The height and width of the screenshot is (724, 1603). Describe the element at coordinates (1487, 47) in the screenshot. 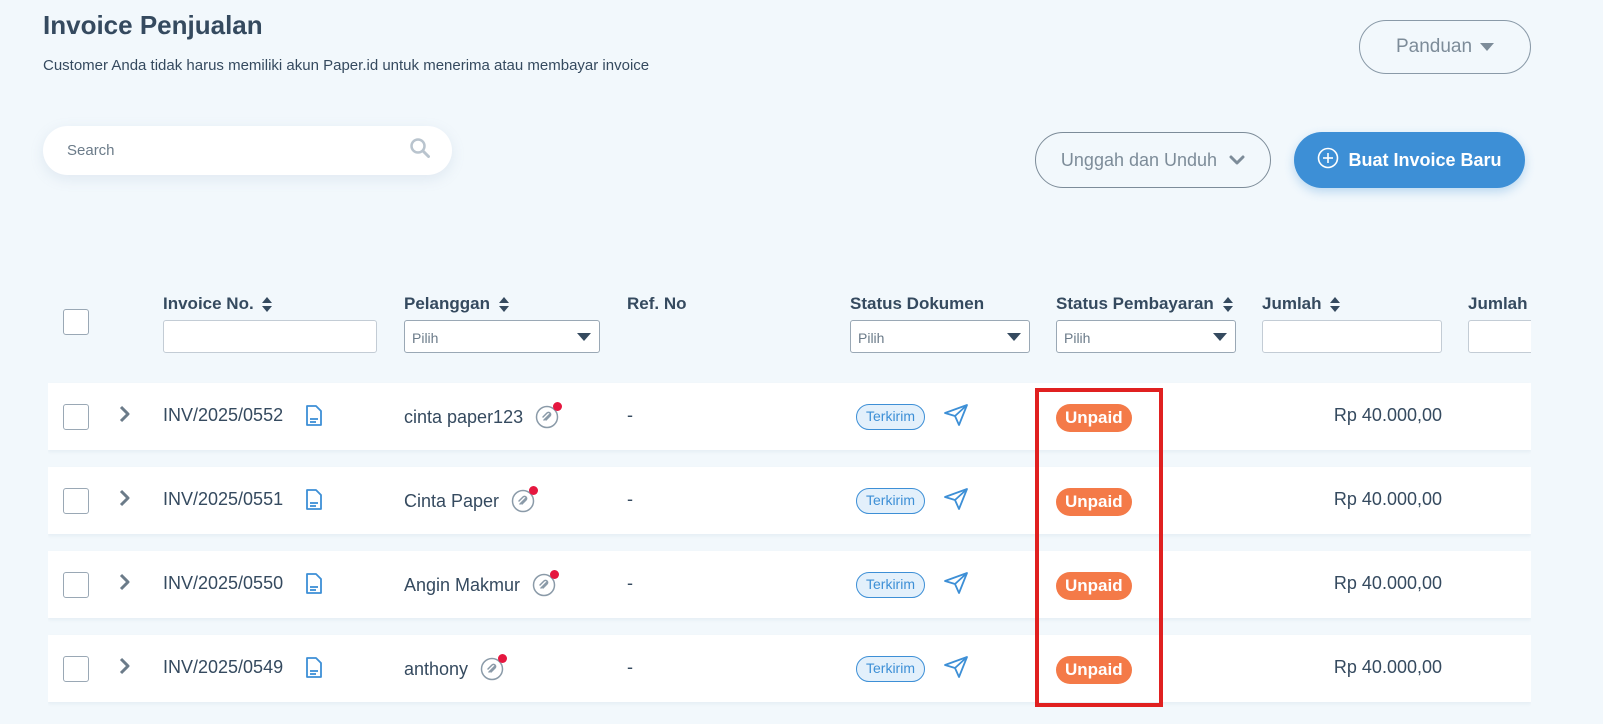

I see `caret-down-icon` at that location.